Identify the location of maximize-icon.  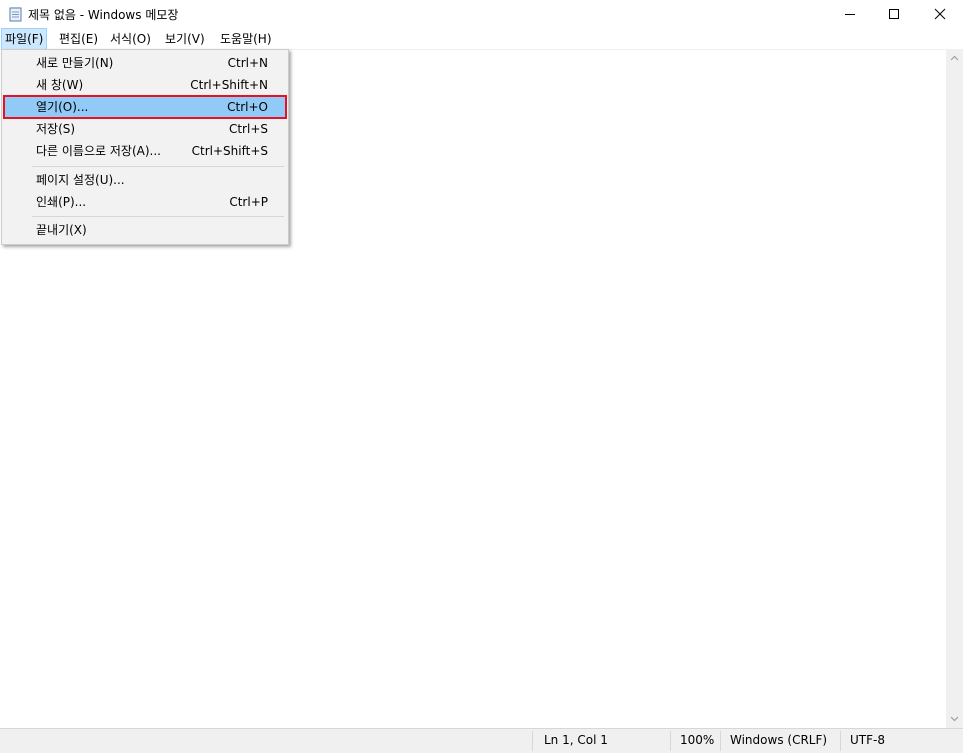
(894, 14).